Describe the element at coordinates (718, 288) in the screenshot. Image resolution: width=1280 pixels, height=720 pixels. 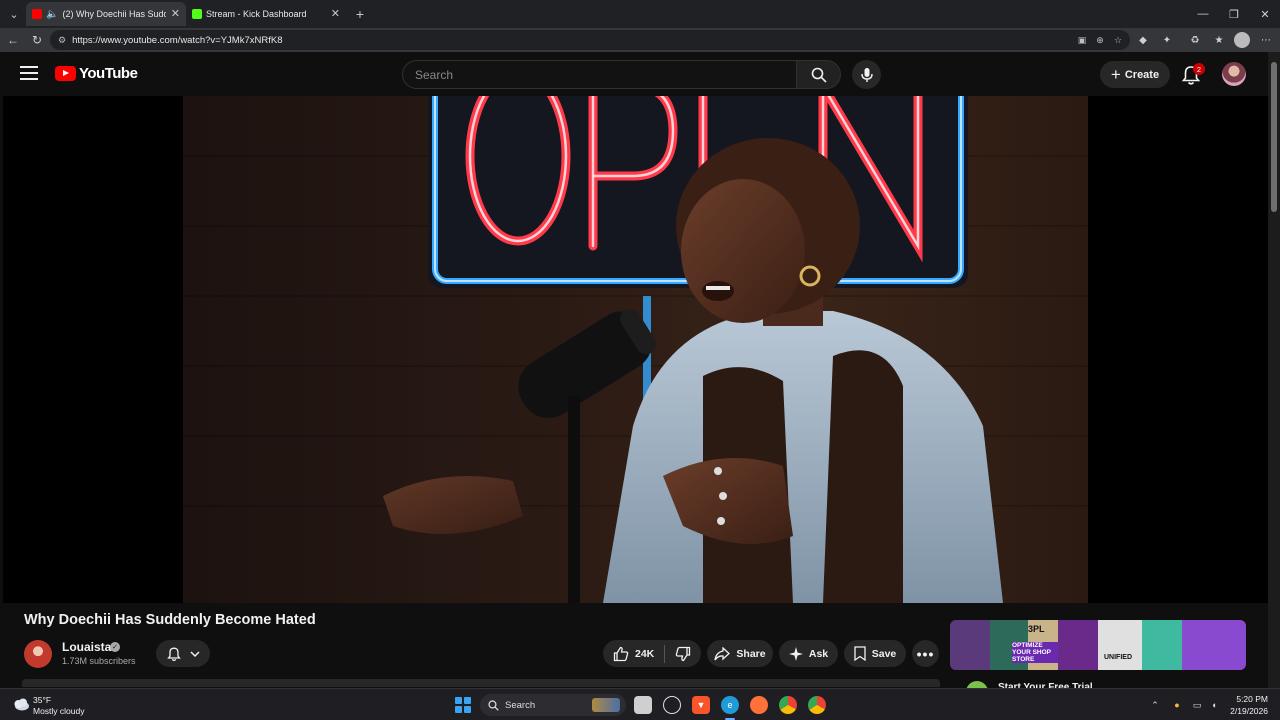
I see `person-teeth` at that location.